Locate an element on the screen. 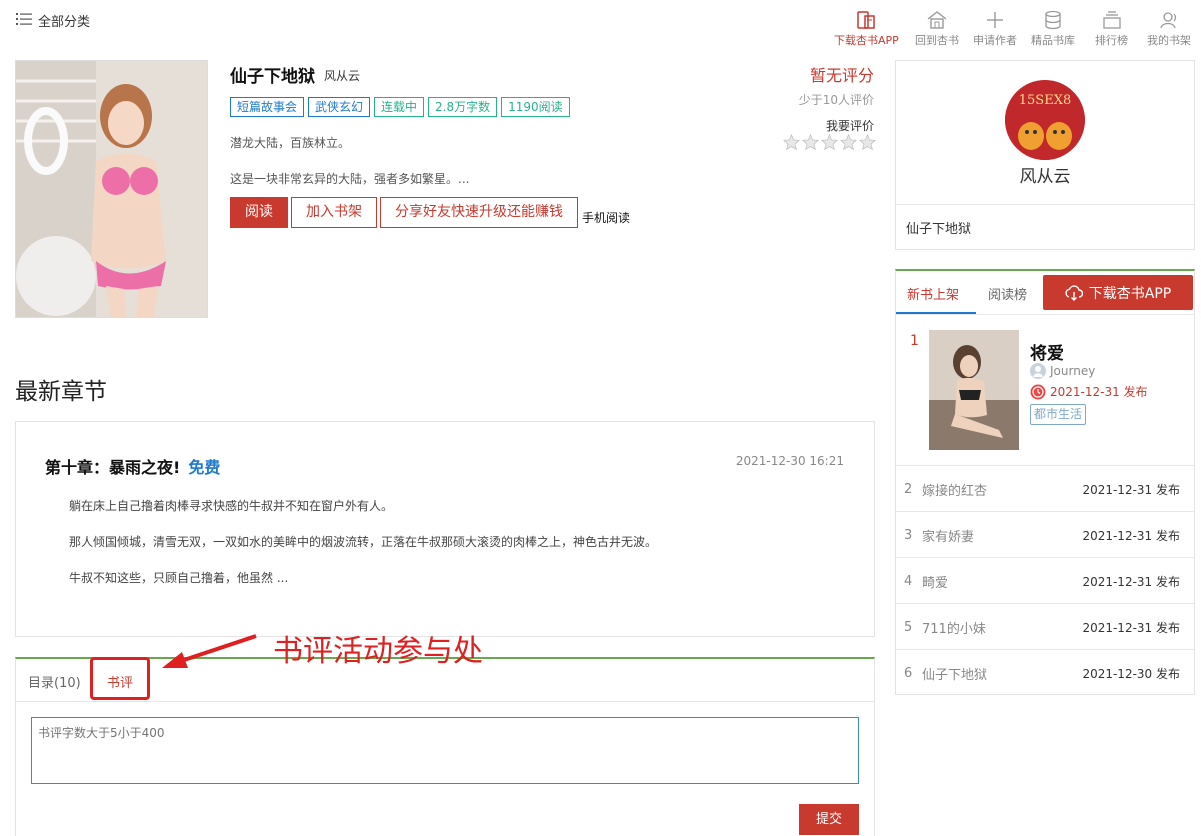  clock-icon is located at coordinates (1038, 391).